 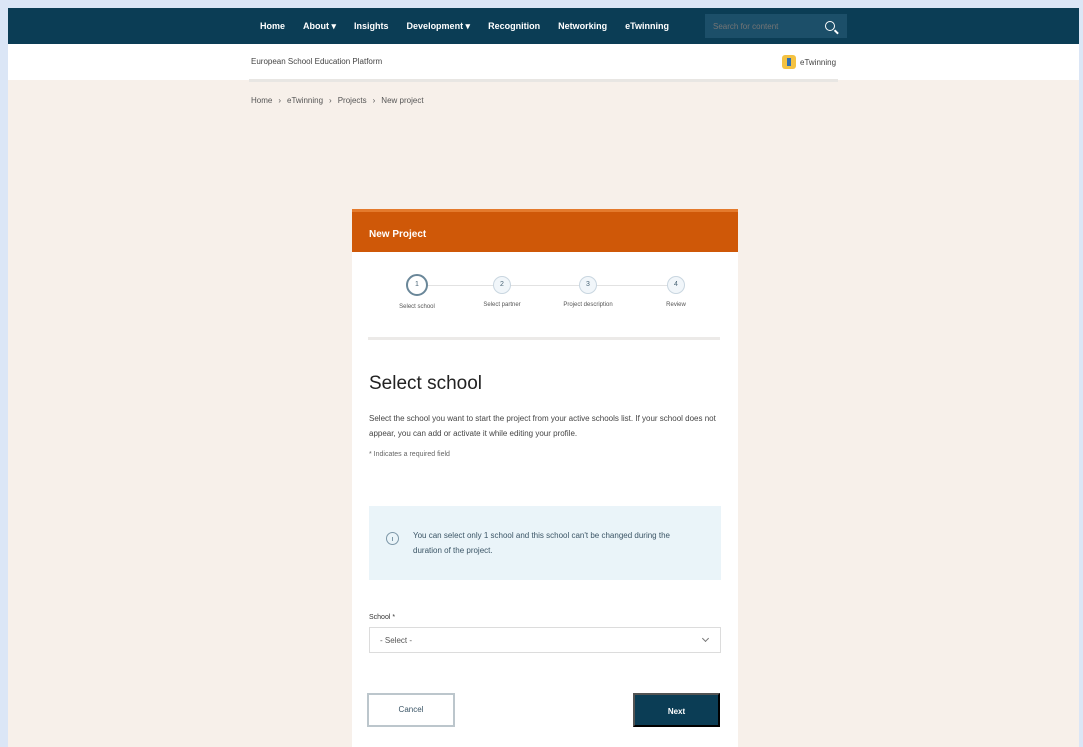 I want to click on nav-item-etwinning: eTwinning, so click(x=647, y=26).